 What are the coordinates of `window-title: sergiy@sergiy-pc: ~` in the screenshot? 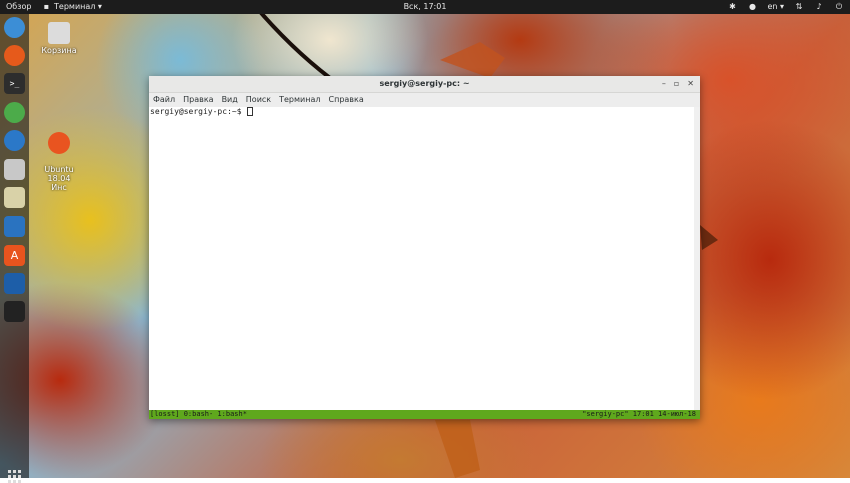 It's located at (424, 83).